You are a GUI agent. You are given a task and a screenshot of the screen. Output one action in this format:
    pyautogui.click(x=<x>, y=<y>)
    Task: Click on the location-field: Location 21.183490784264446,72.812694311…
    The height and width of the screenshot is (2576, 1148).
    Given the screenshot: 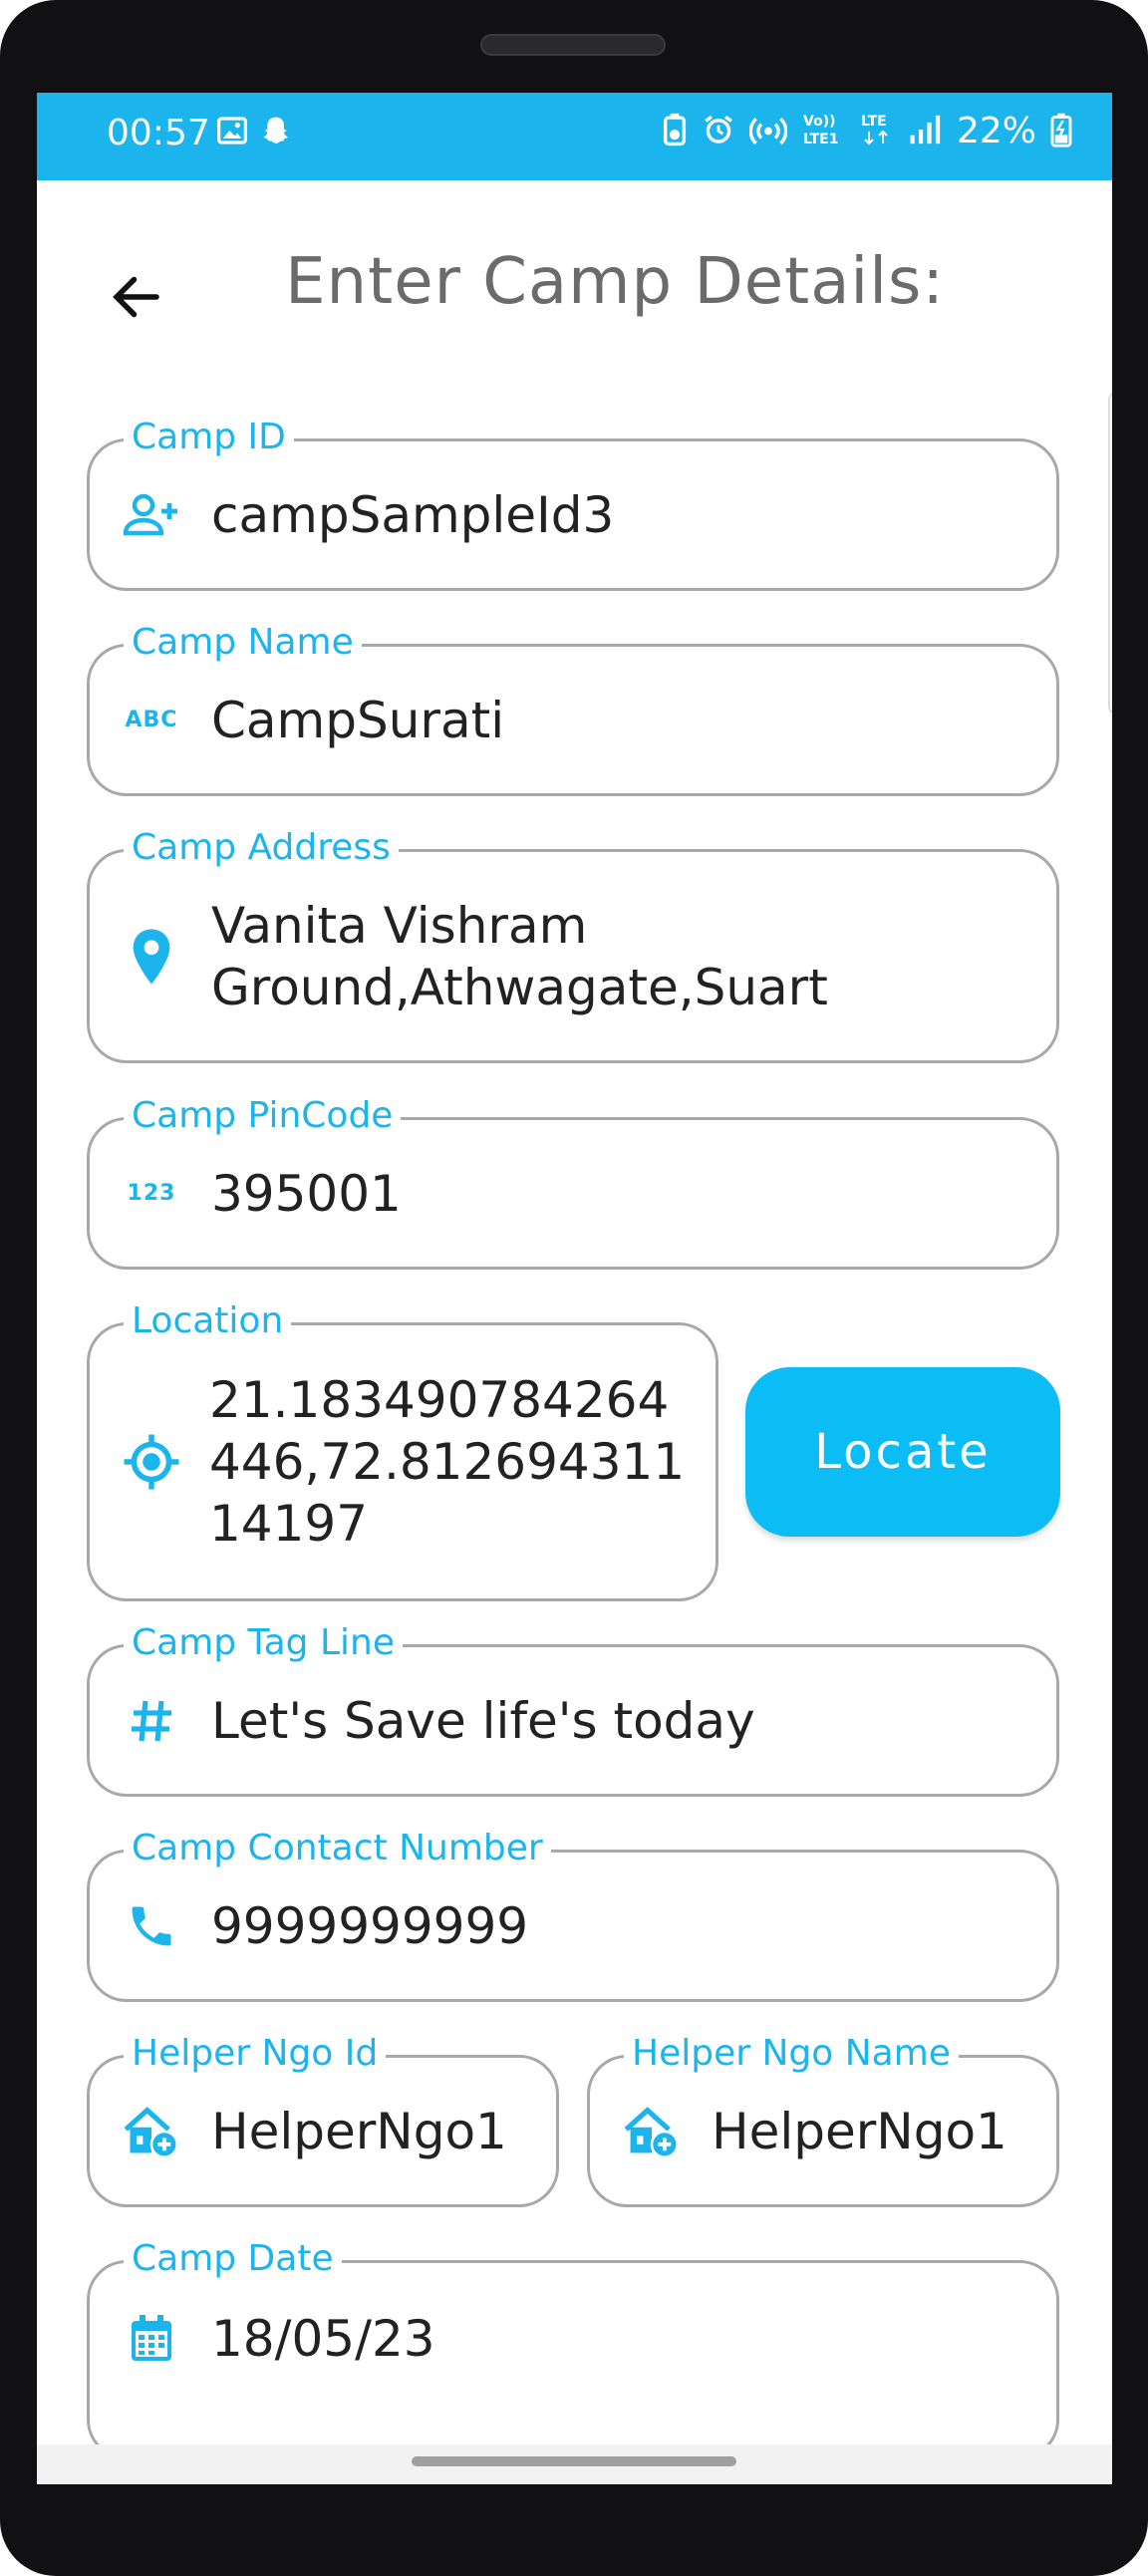 What is the action you would take?
    pyautogui.click(x=402, y=1450)
    